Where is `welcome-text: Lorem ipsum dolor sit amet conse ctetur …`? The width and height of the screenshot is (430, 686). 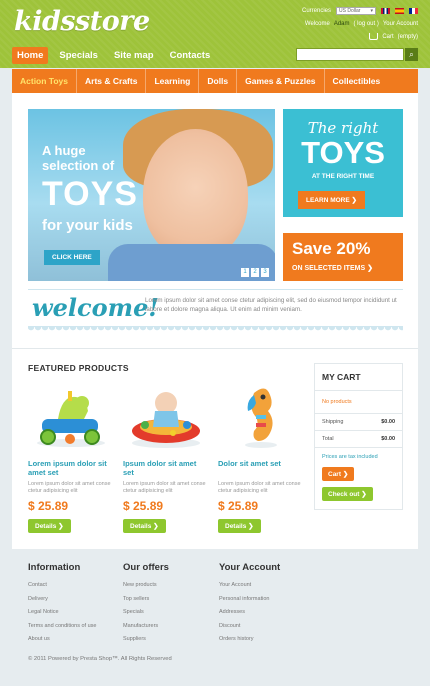 welcome-text: Lorem ipsum dolor sit amet conse ctetur … is located at coordinates (271, 305).